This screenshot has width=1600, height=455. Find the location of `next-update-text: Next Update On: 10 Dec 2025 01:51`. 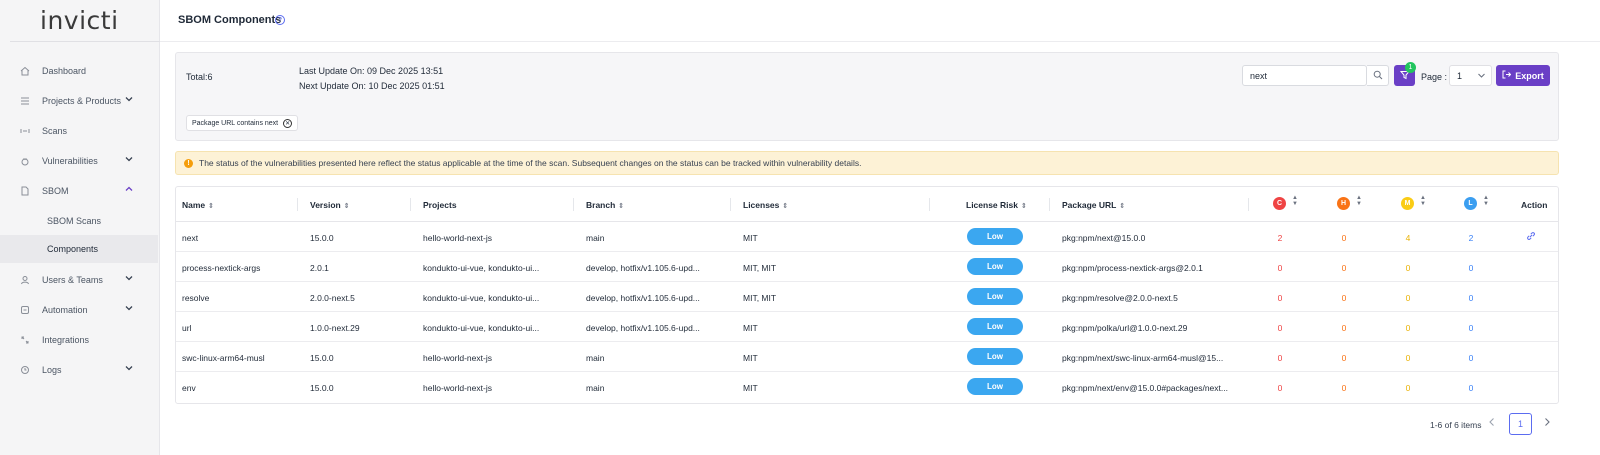

next-update-text: Next Update On: 10 Dec 2025 01:51 is located at coordinates (372, 86).